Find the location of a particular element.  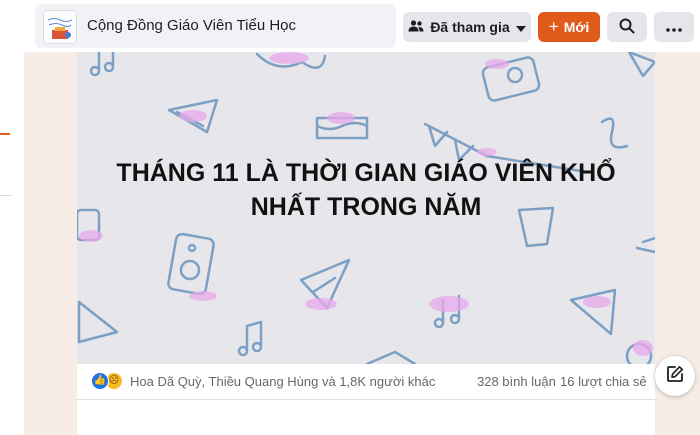

new-post-button: + Mới is located at coordinates (569, 27).